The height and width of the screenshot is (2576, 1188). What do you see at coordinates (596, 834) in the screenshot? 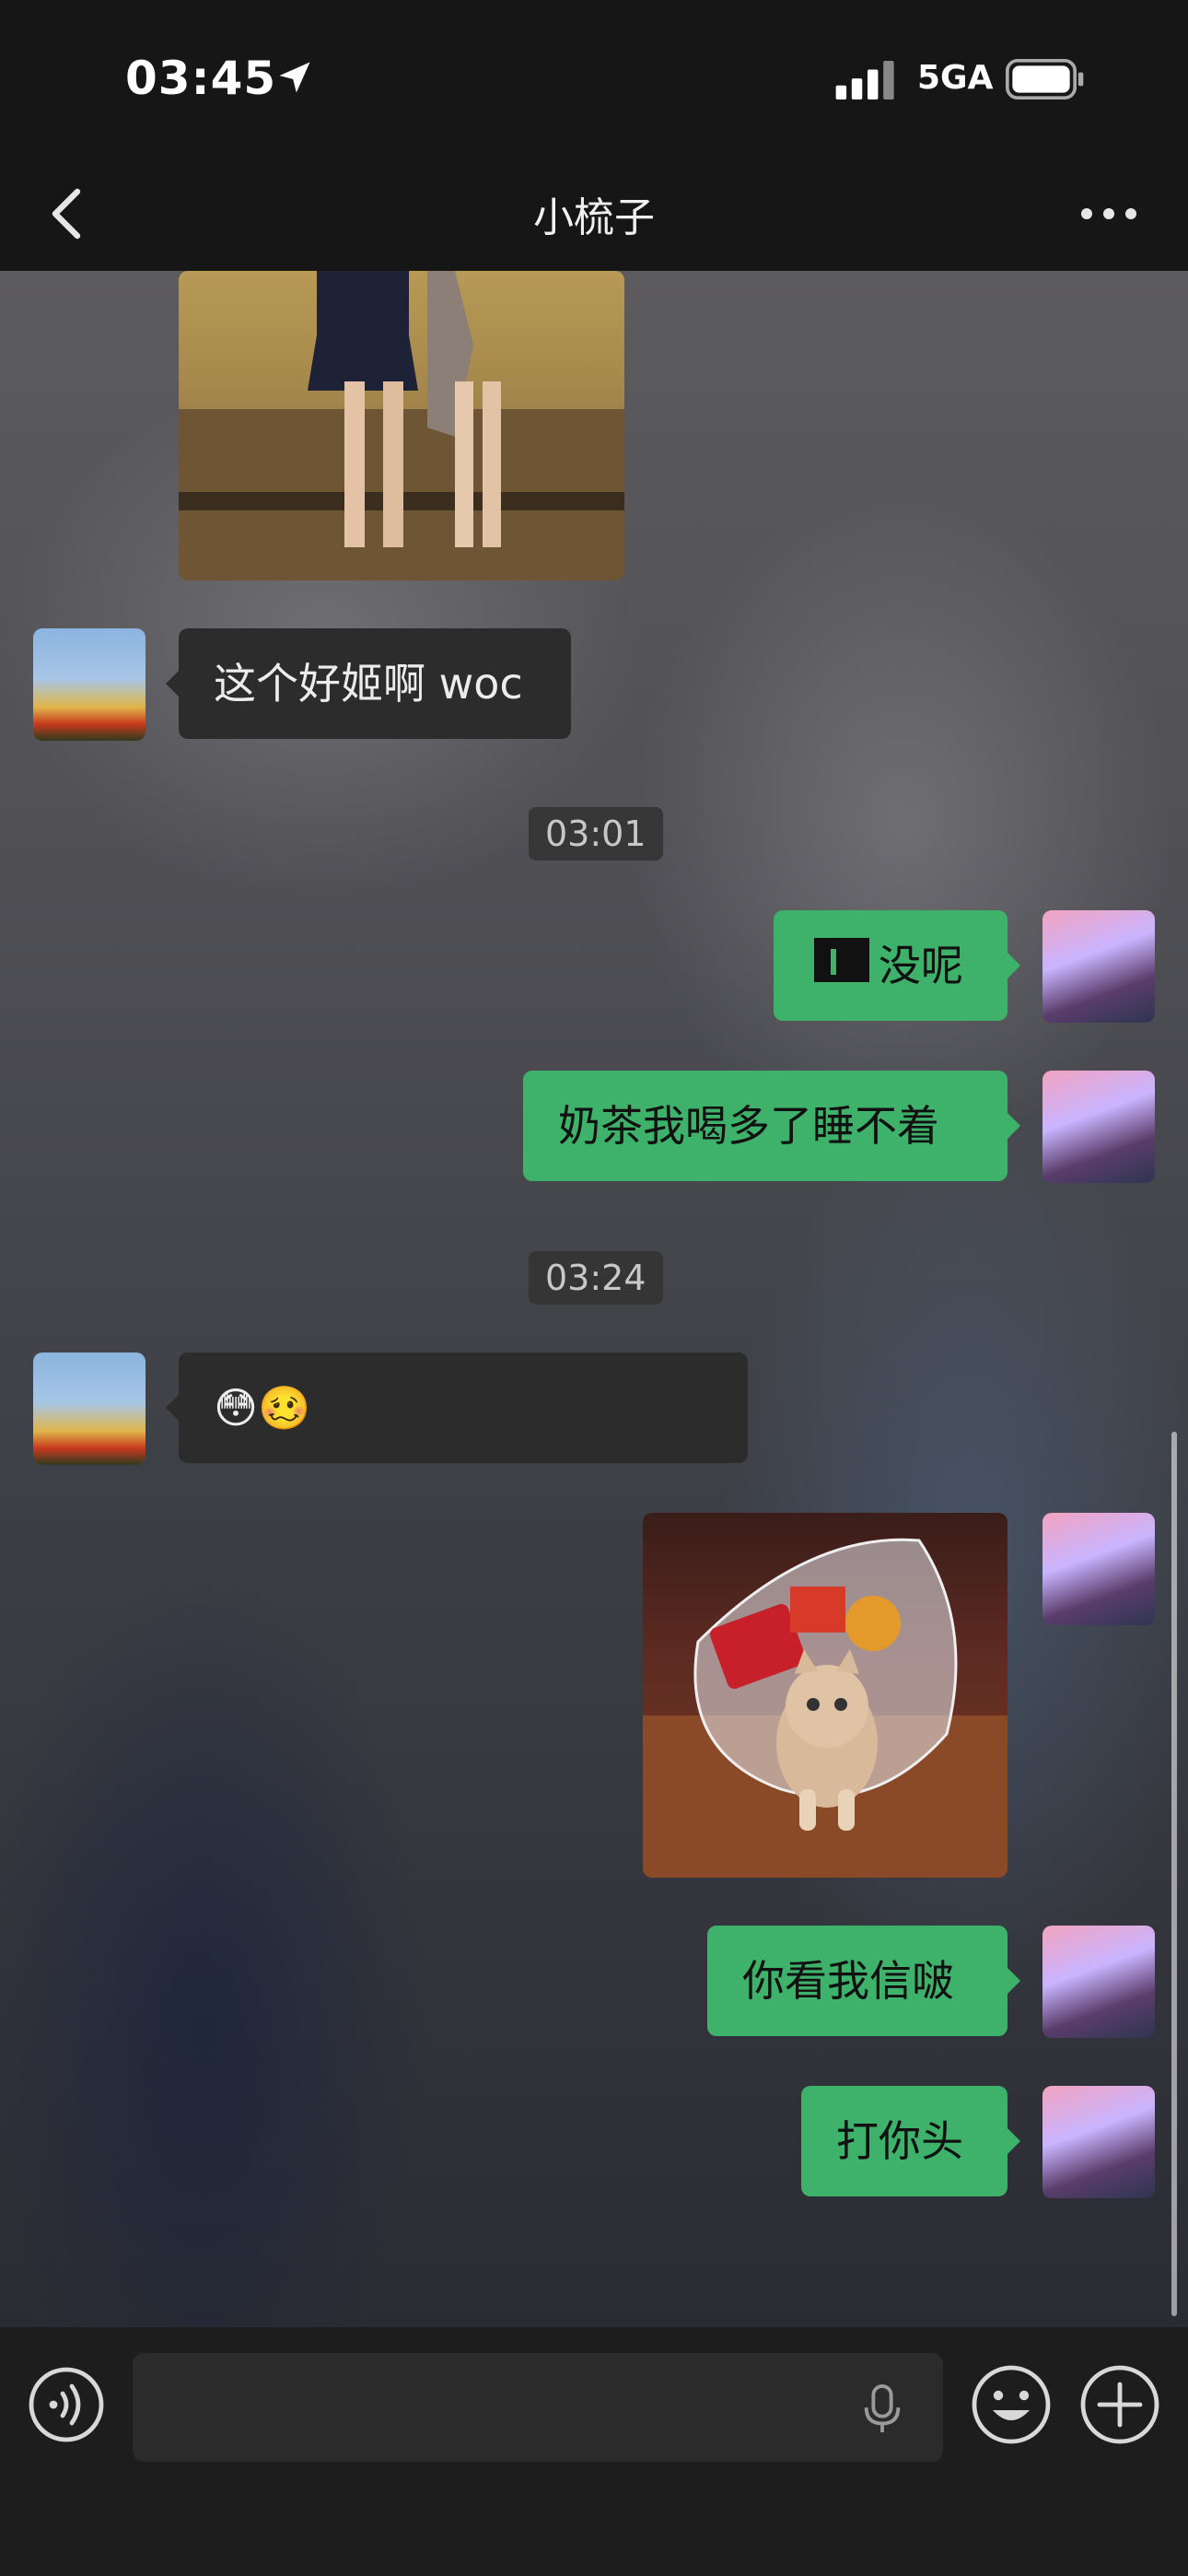
I see `message-timestamp: 03:01` at bounding box center [596, 834].